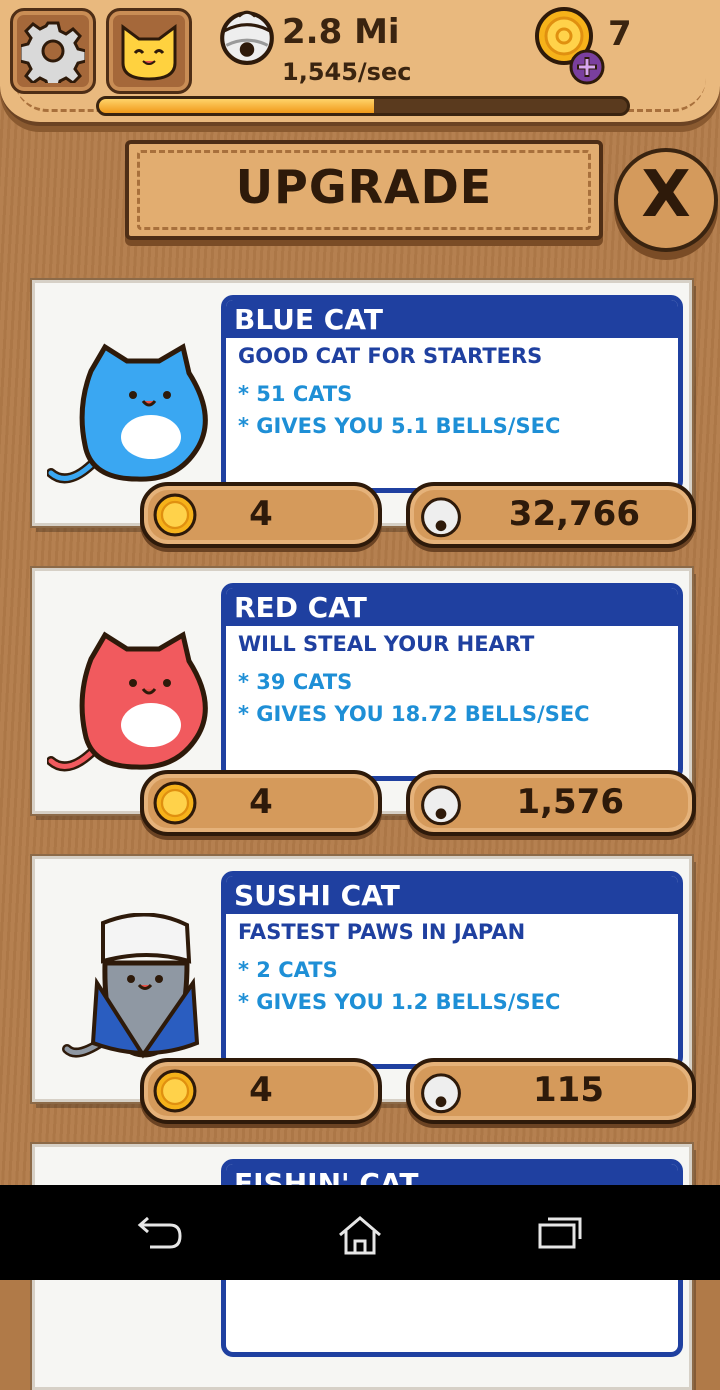  Describe the element at coordinates (452, 319) in the screenshot. I see `cat-name: BLUE CAT` at that location.